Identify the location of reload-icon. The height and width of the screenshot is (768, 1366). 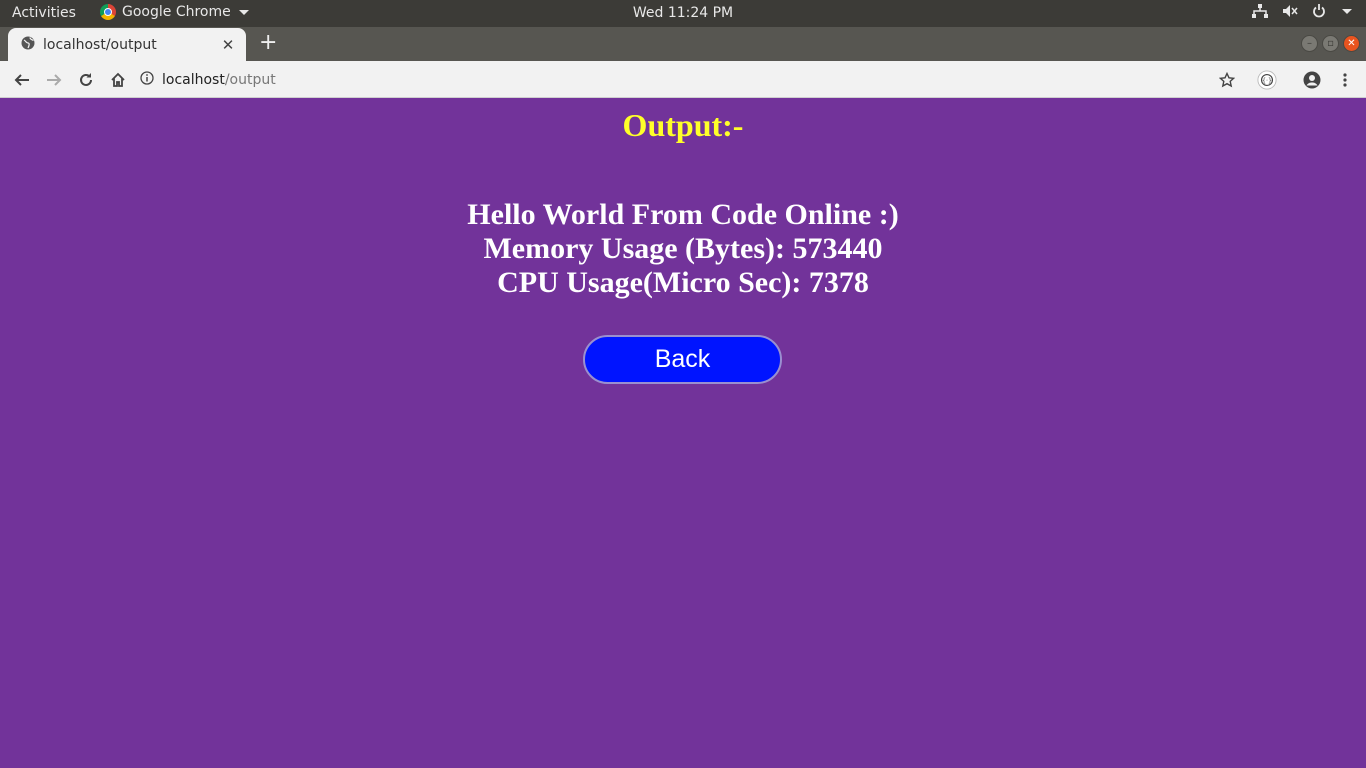
(86, 80).